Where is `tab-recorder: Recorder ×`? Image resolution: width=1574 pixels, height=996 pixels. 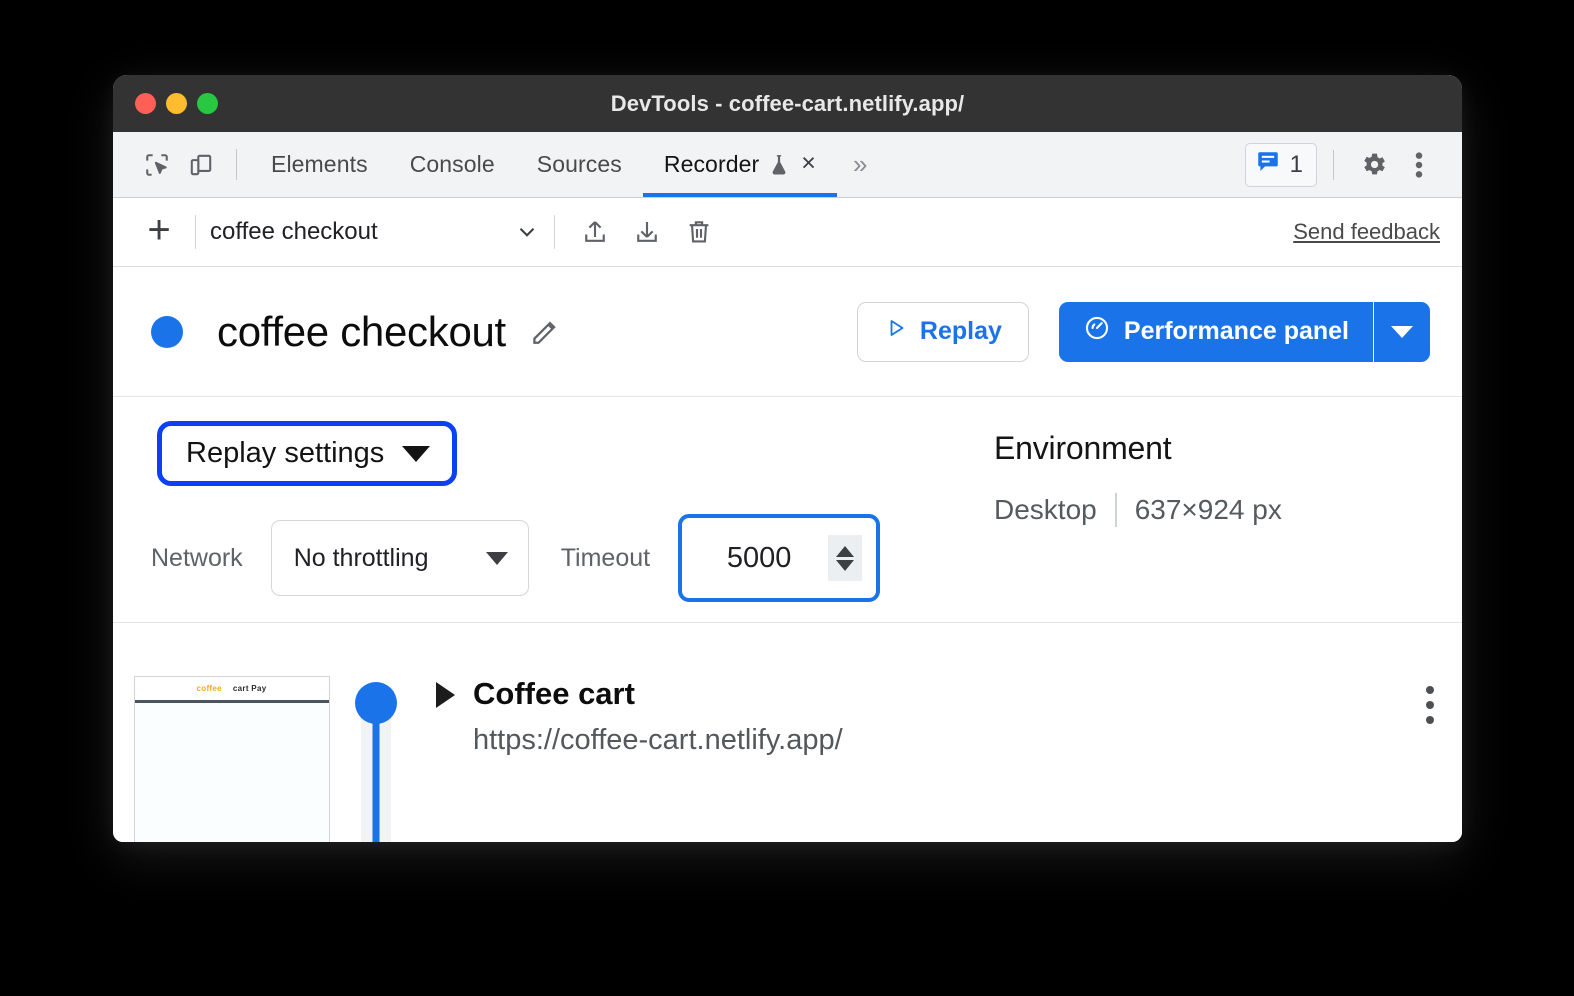
tab-recorder: Recorder × is located at coordinates (740, 164).